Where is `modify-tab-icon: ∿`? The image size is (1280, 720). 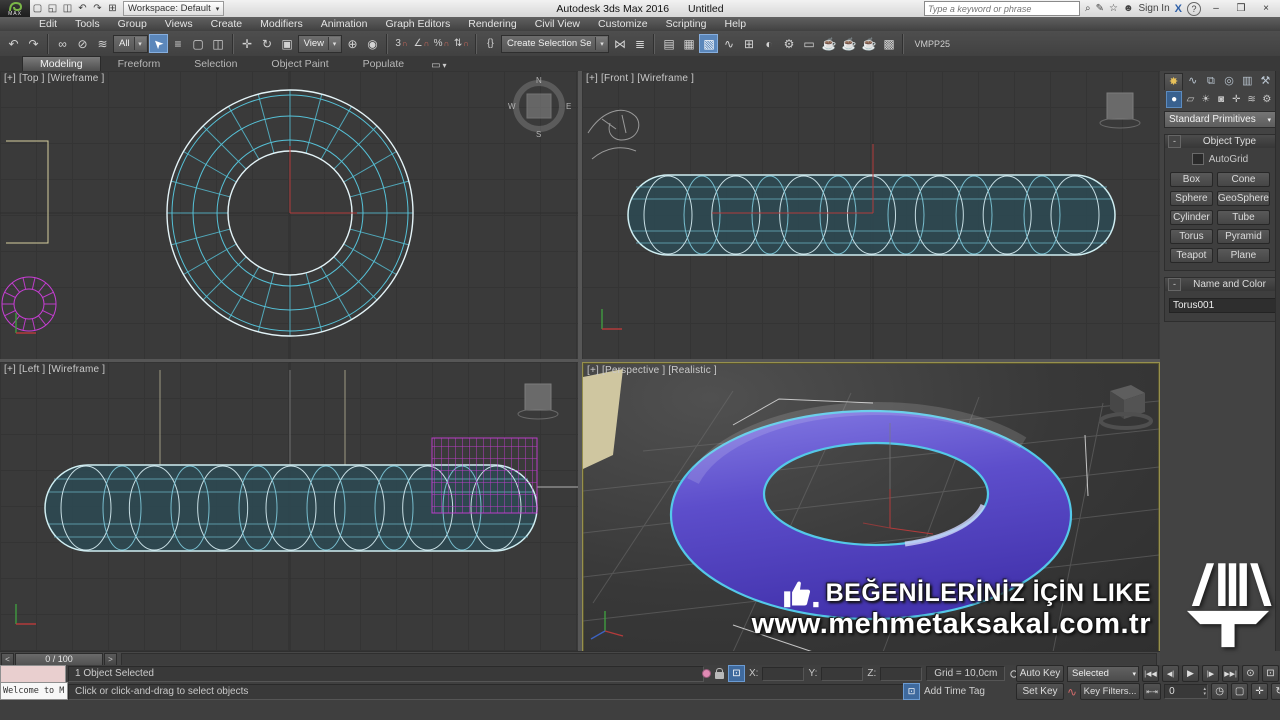
modify-tab-icon: ∿ is located at coordinates (1192, 81).